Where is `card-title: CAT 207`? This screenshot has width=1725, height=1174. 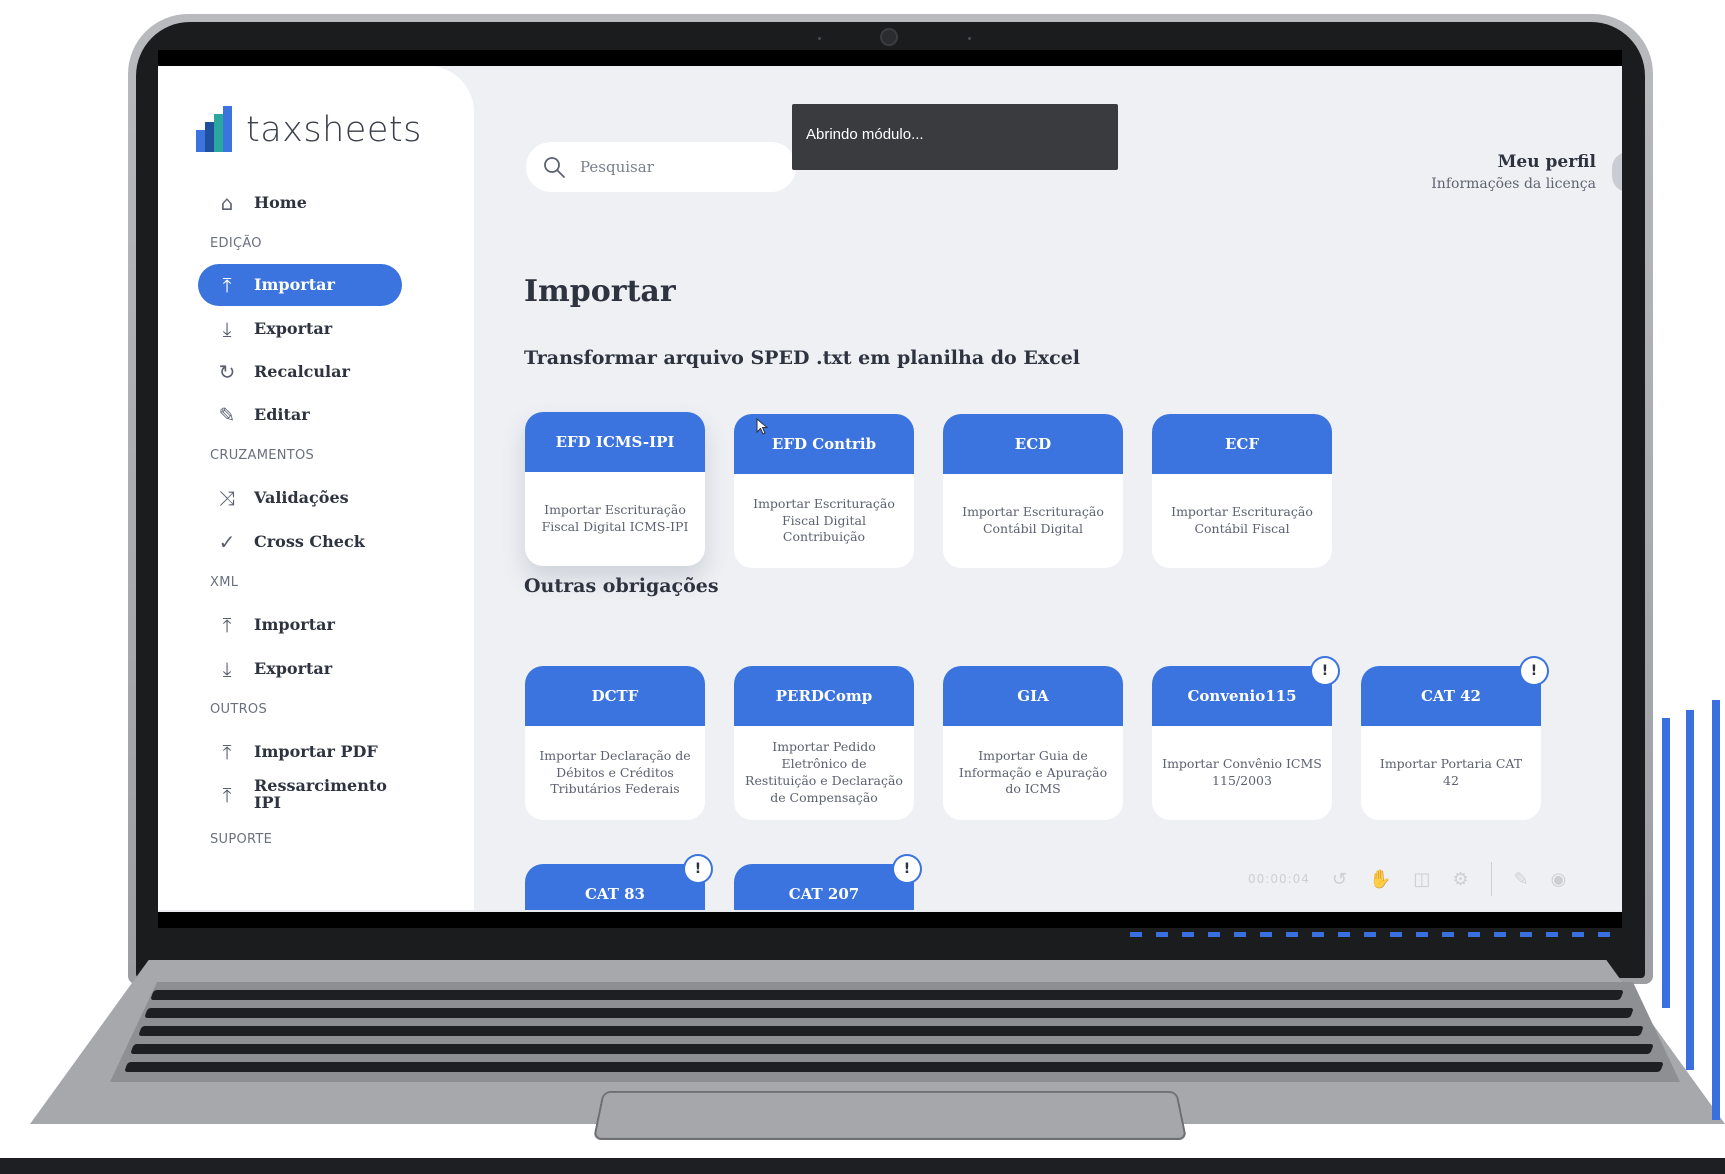
card-title: CAT 207 is located at coordinates (824, 887).